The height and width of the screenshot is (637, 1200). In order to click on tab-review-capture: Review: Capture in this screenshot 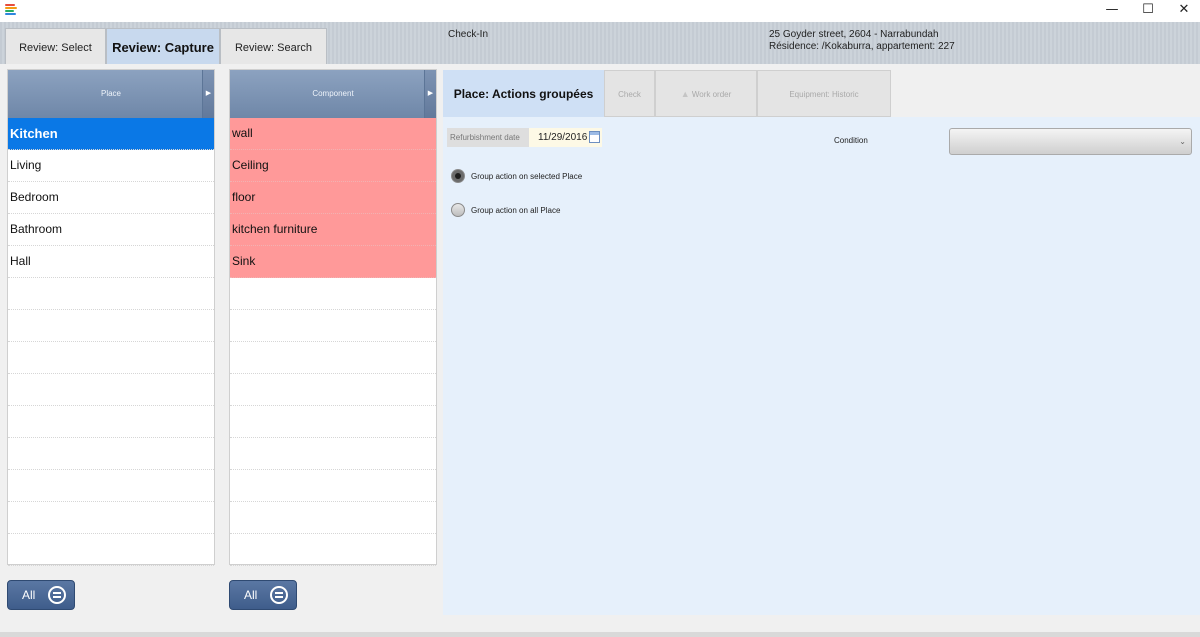, I will do `click(163, 46)`.